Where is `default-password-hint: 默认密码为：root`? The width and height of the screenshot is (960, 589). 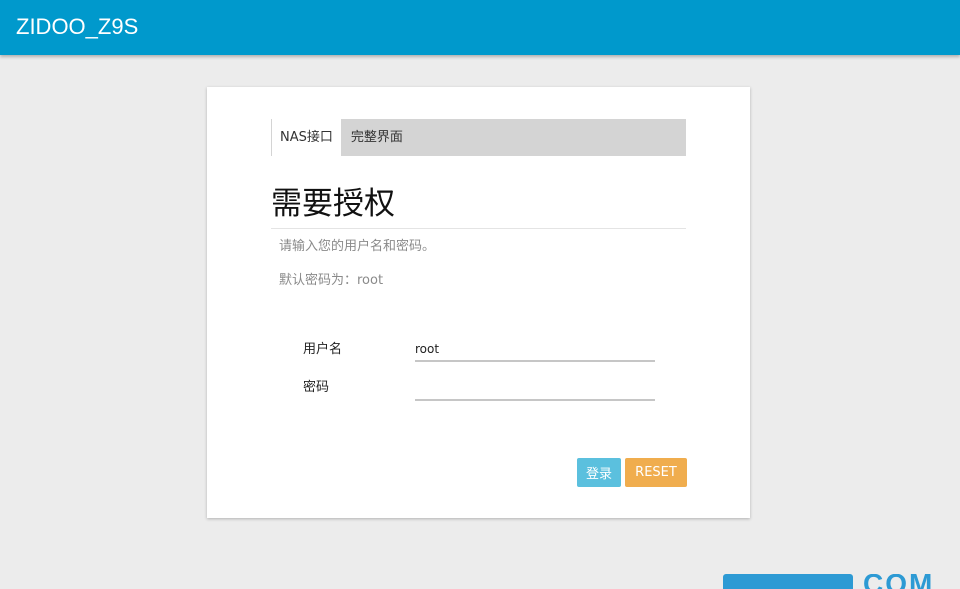 default-password-hint: 默认密码为：root is located at coordinates (331, 280).